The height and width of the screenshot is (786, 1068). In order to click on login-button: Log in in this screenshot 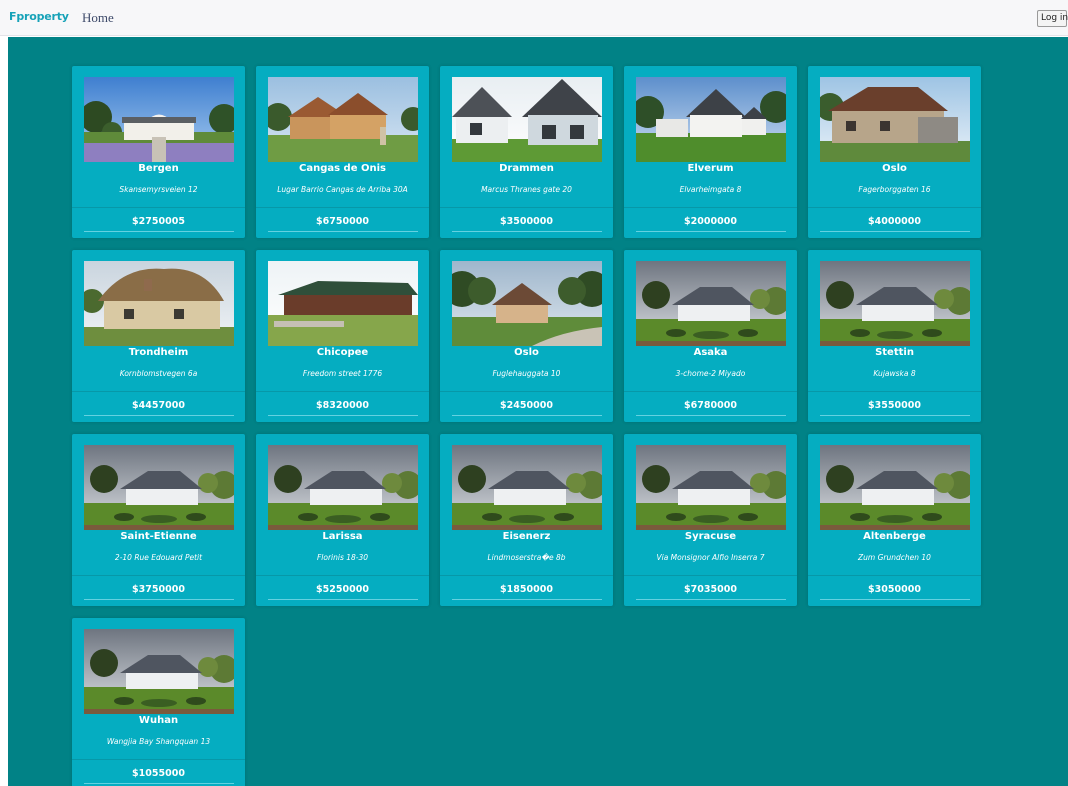, I will do `click(1052, 18)`.